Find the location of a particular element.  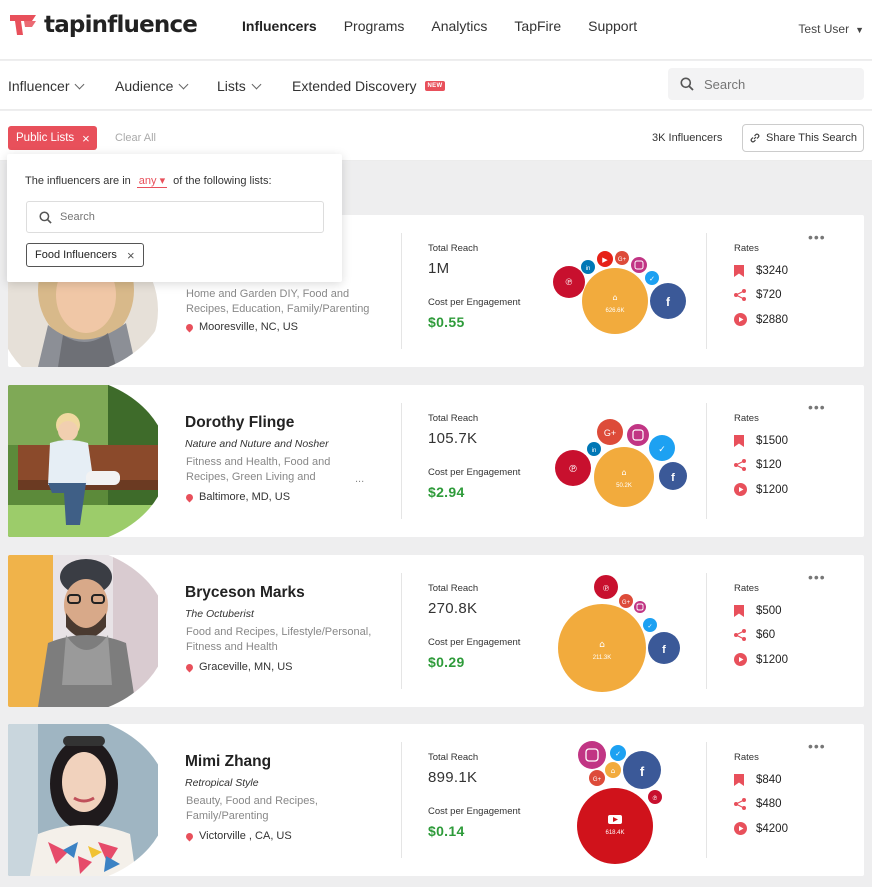

share-icon is located at coordinates (745, 635).